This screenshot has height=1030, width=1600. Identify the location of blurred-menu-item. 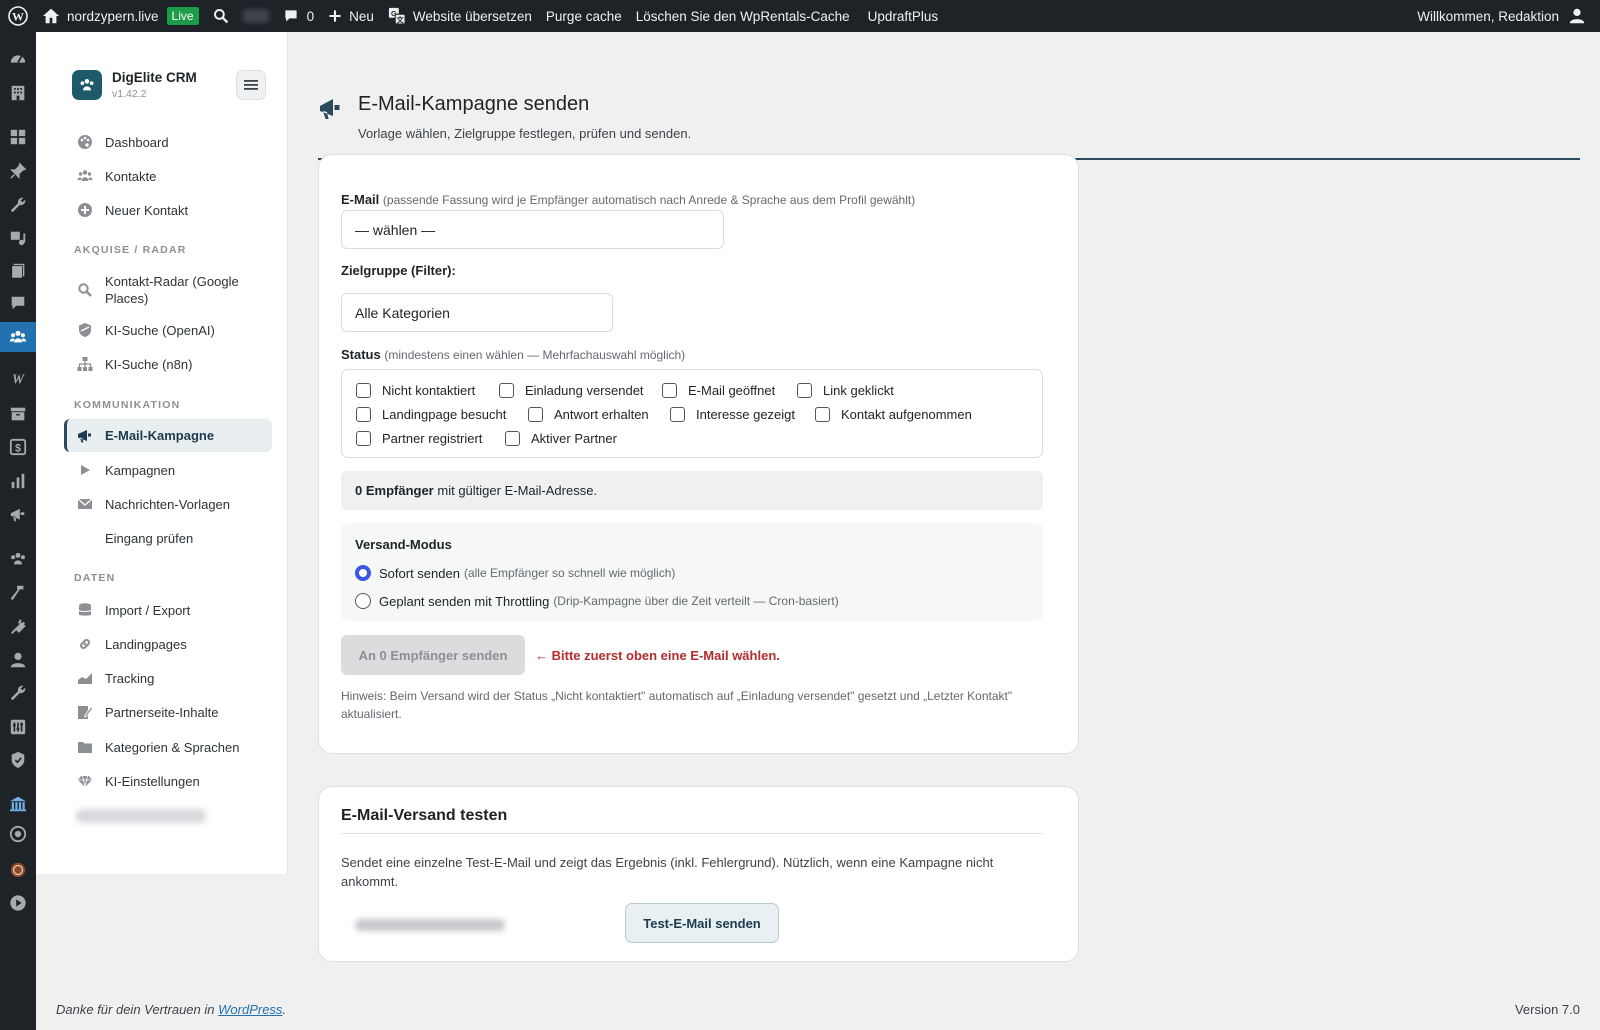
(141, 816).